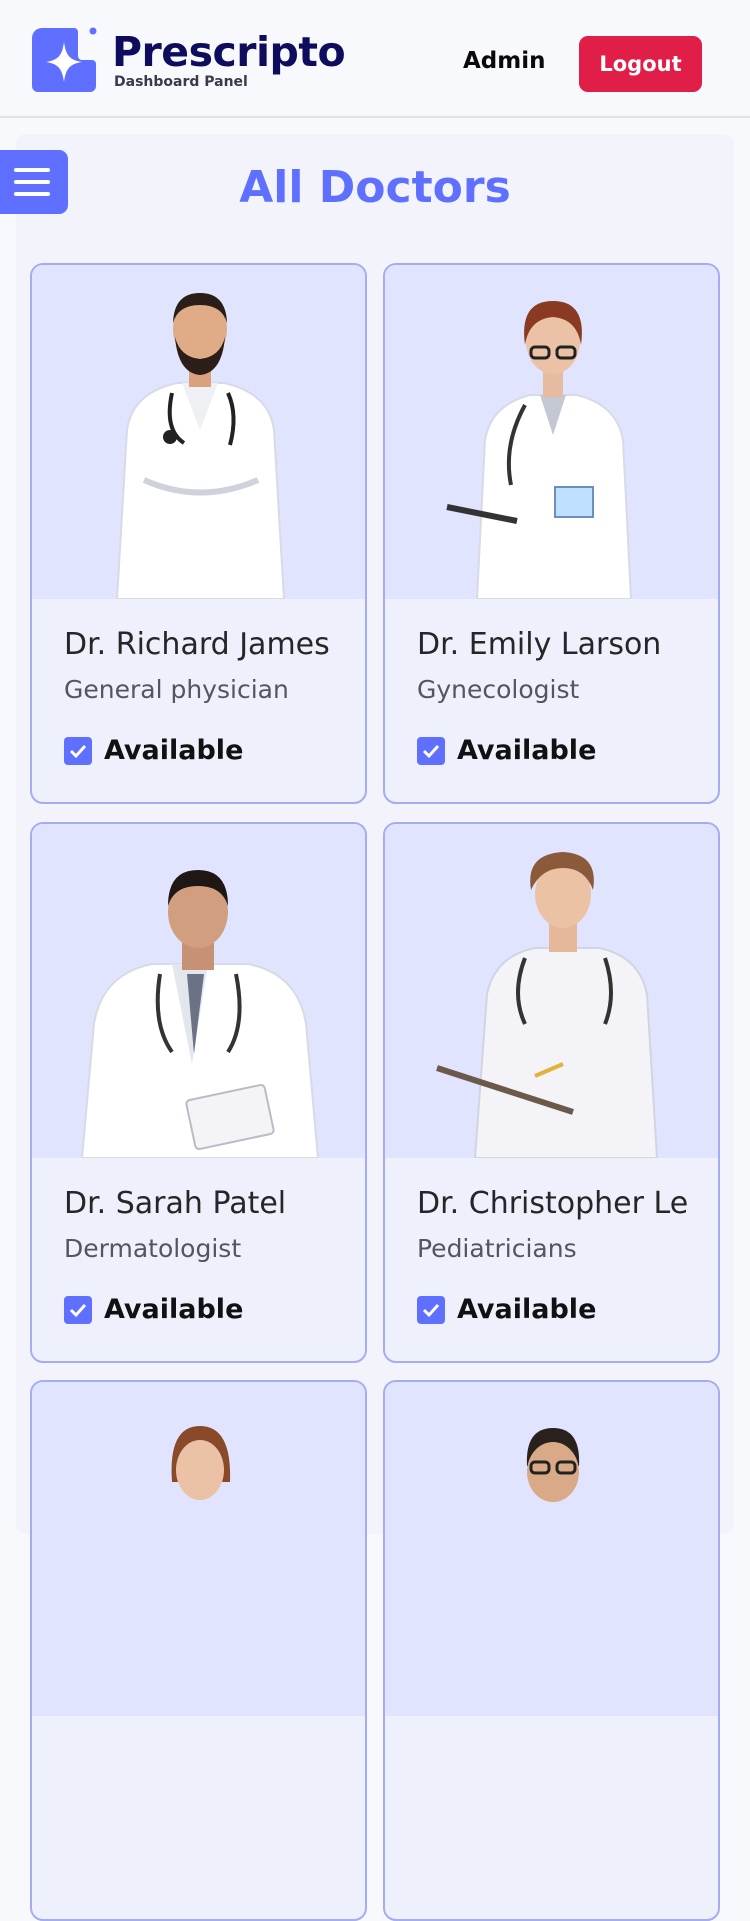 This screenshot has height=1921, width=750. What do you see at coordinates (539, 644) in the screenshot?
I see `doctor-name: Dr. Emily Larson` at bounding box center [539, 644].